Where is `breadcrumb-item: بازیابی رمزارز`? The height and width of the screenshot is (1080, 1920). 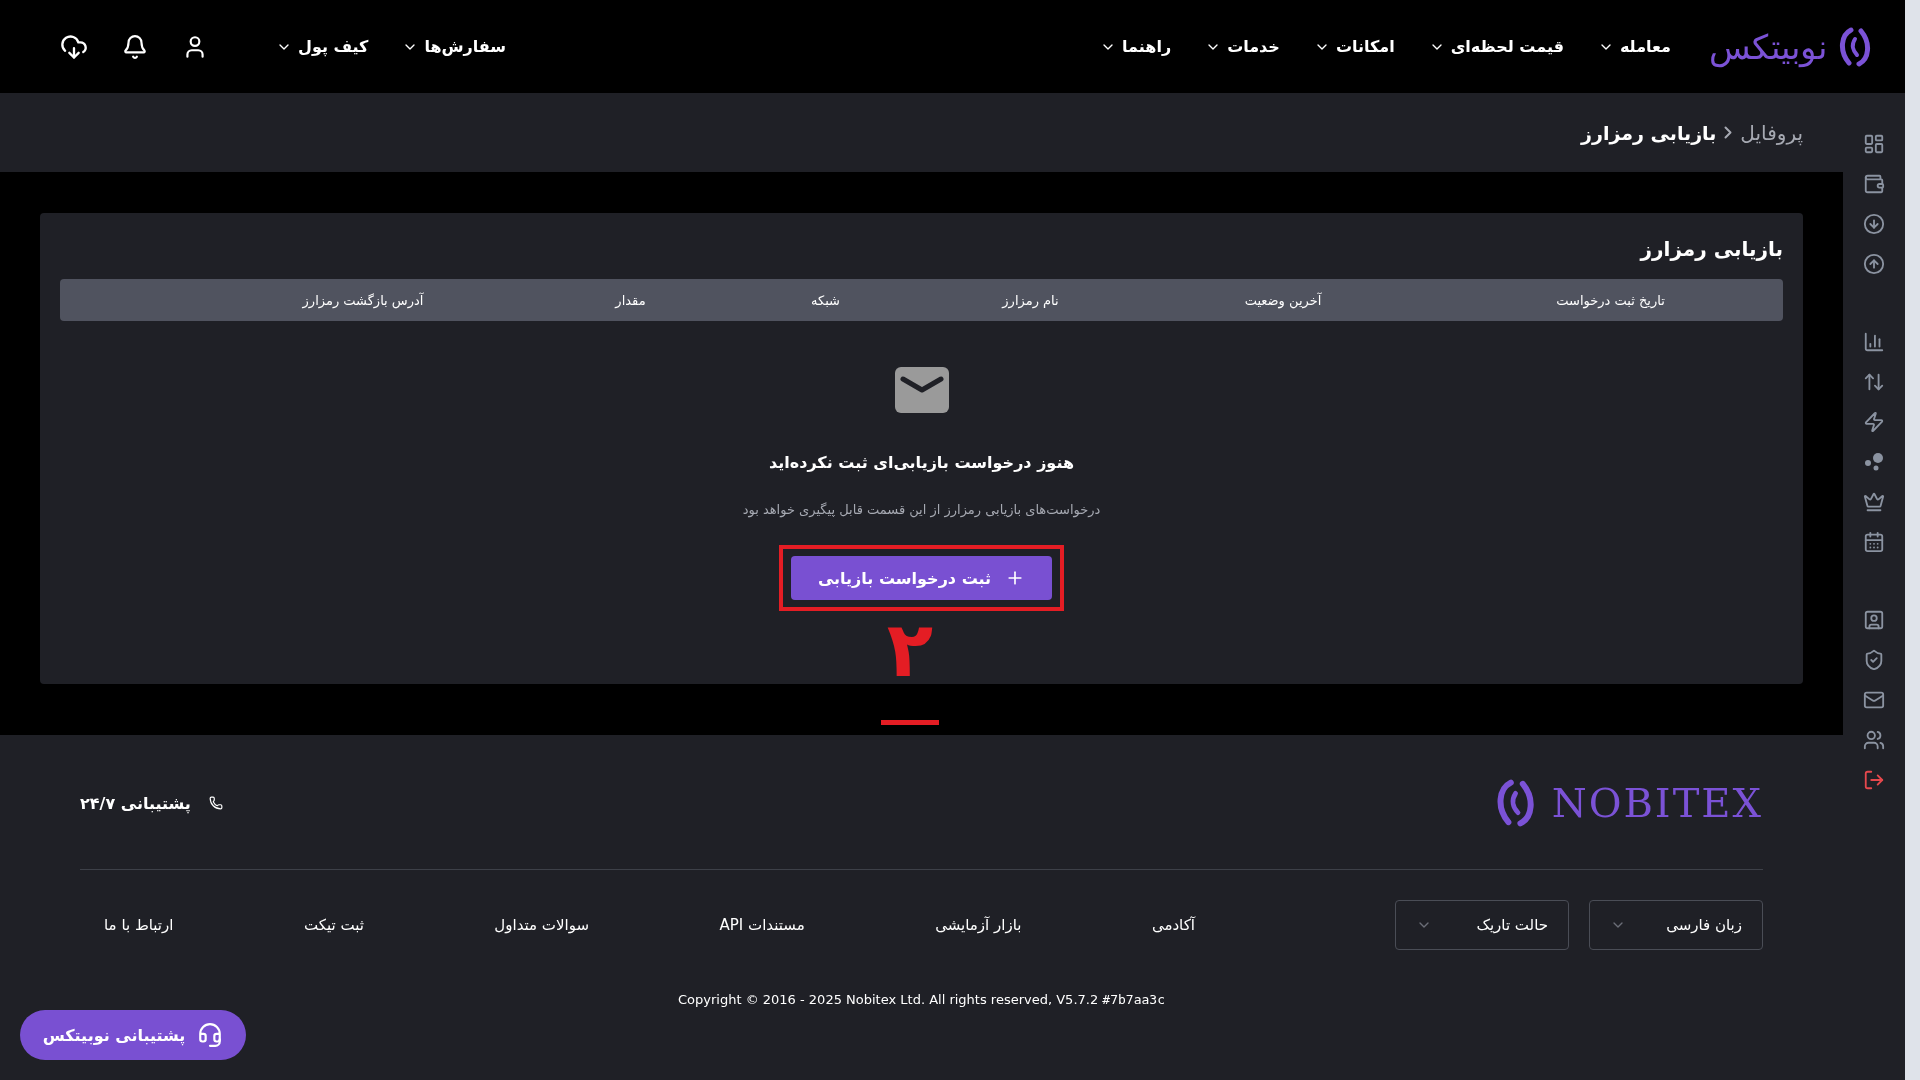 breadcrumb-item: بازیابی رمزارز is located at coordinates (1649, 132).